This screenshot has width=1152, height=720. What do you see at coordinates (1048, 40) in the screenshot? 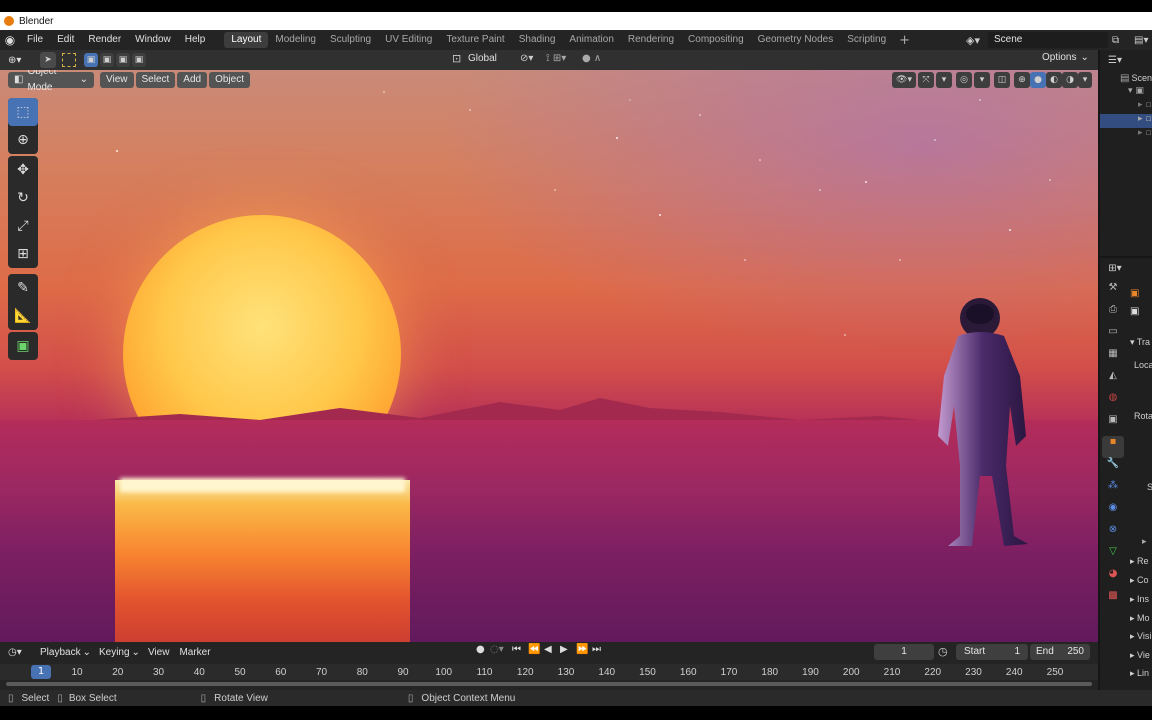
I see `scene-name-field: Scene` at bounding box center [1048, 40].